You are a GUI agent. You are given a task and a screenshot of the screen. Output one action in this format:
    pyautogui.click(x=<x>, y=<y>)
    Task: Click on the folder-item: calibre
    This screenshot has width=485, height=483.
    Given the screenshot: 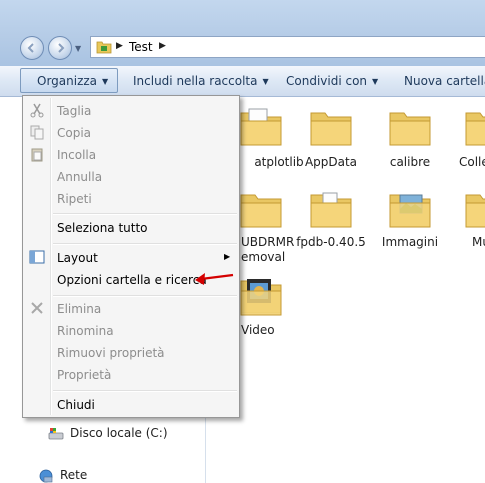 What is the action you would take?
    pyautogui.click(x=410, y=142)
    